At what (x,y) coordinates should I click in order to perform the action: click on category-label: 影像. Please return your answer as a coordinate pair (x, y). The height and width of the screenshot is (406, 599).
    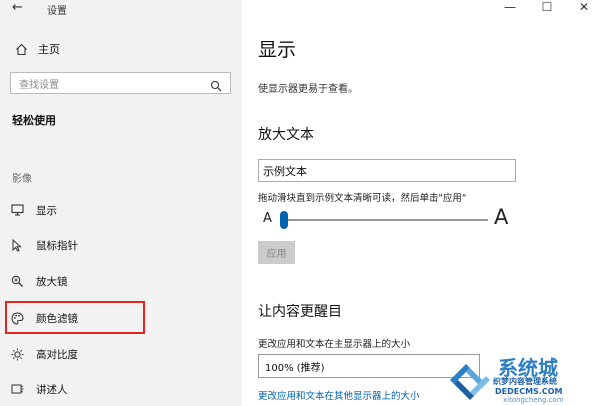
    Looking at the image, I should click on (22, 179).